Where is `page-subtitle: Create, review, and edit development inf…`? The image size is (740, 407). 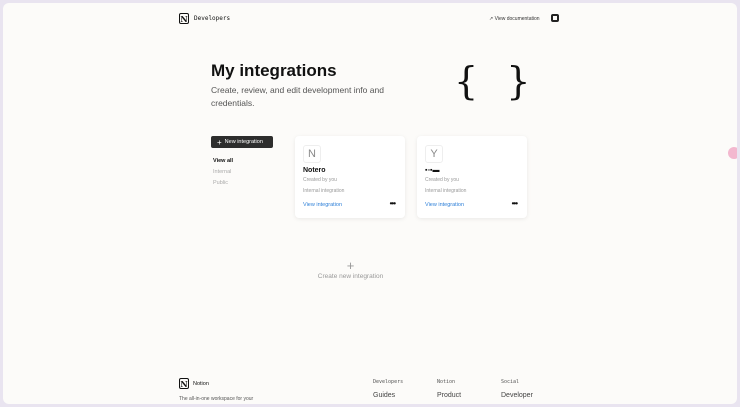
page-subtitle: Create, review, and edit development inf… is located at coordinates (297, 96).